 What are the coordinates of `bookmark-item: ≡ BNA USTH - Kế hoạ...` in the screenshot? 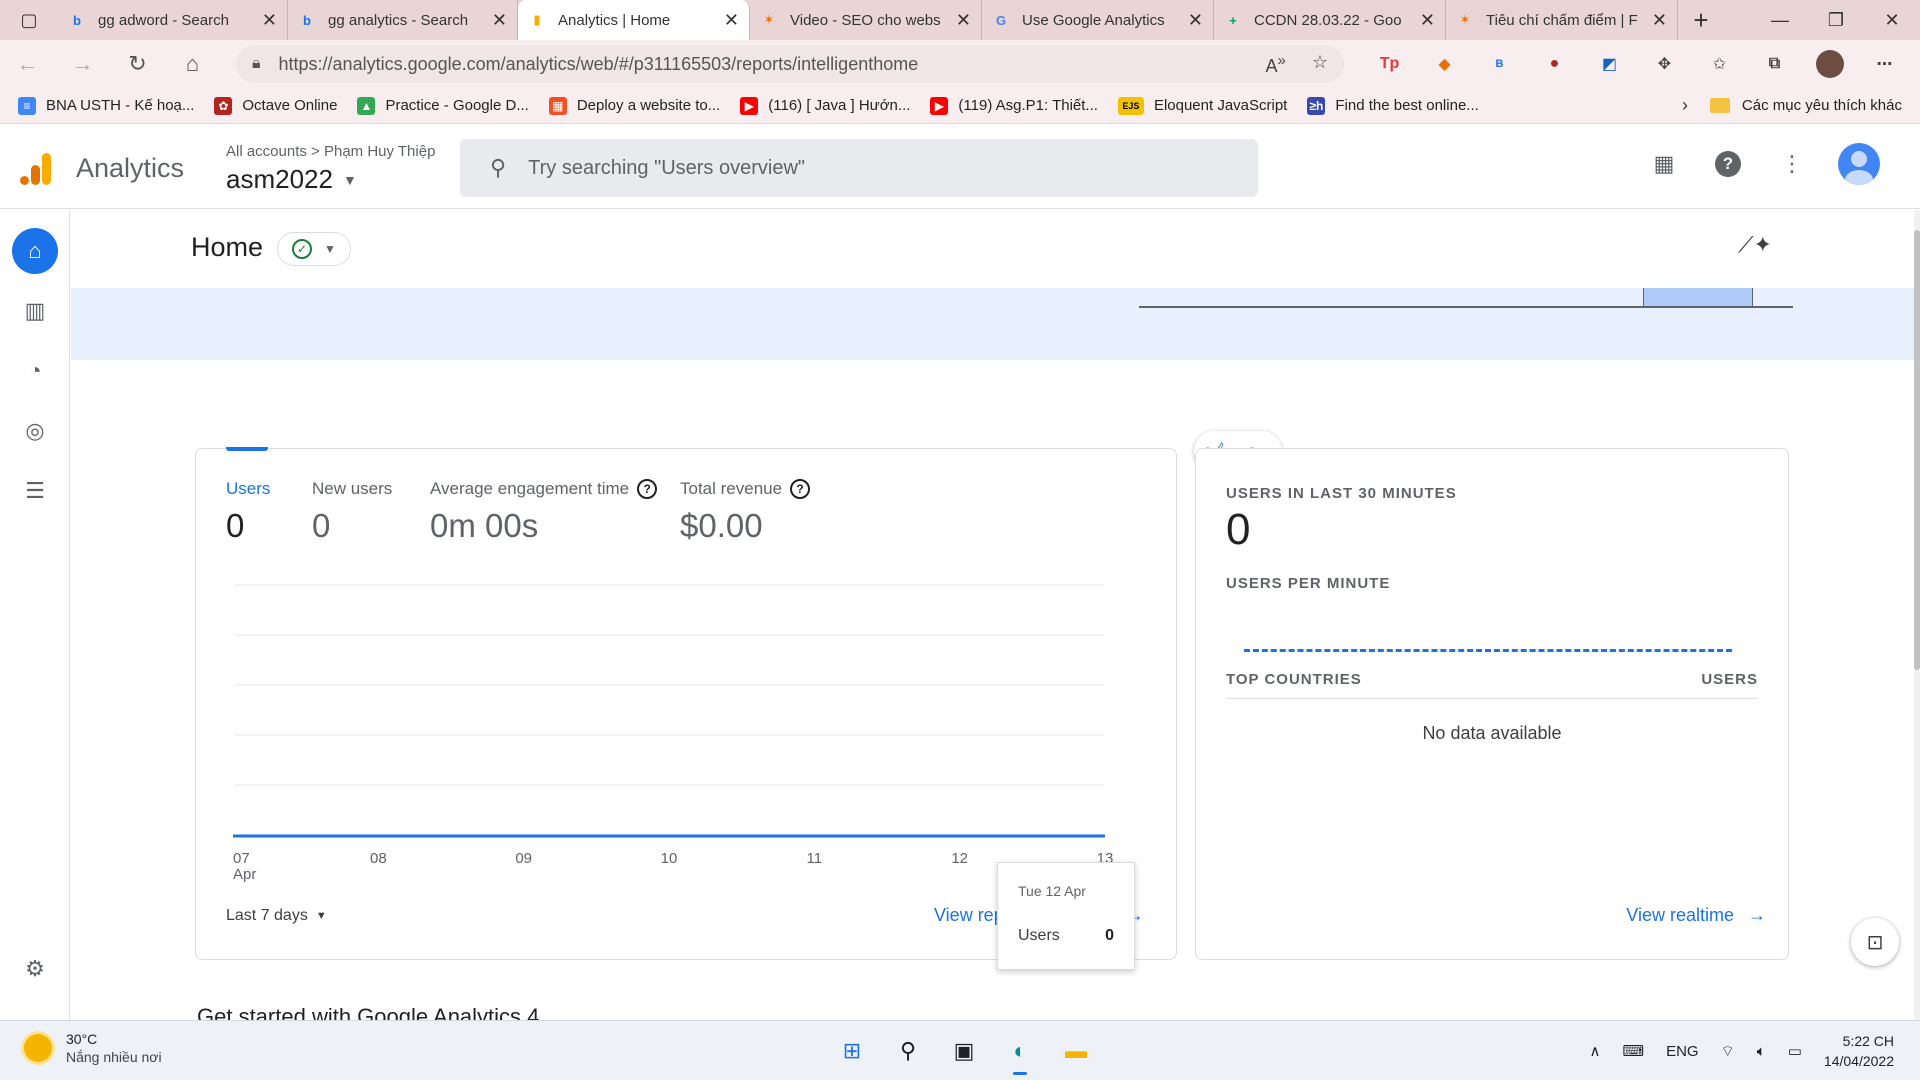 It's located at (106, 105).